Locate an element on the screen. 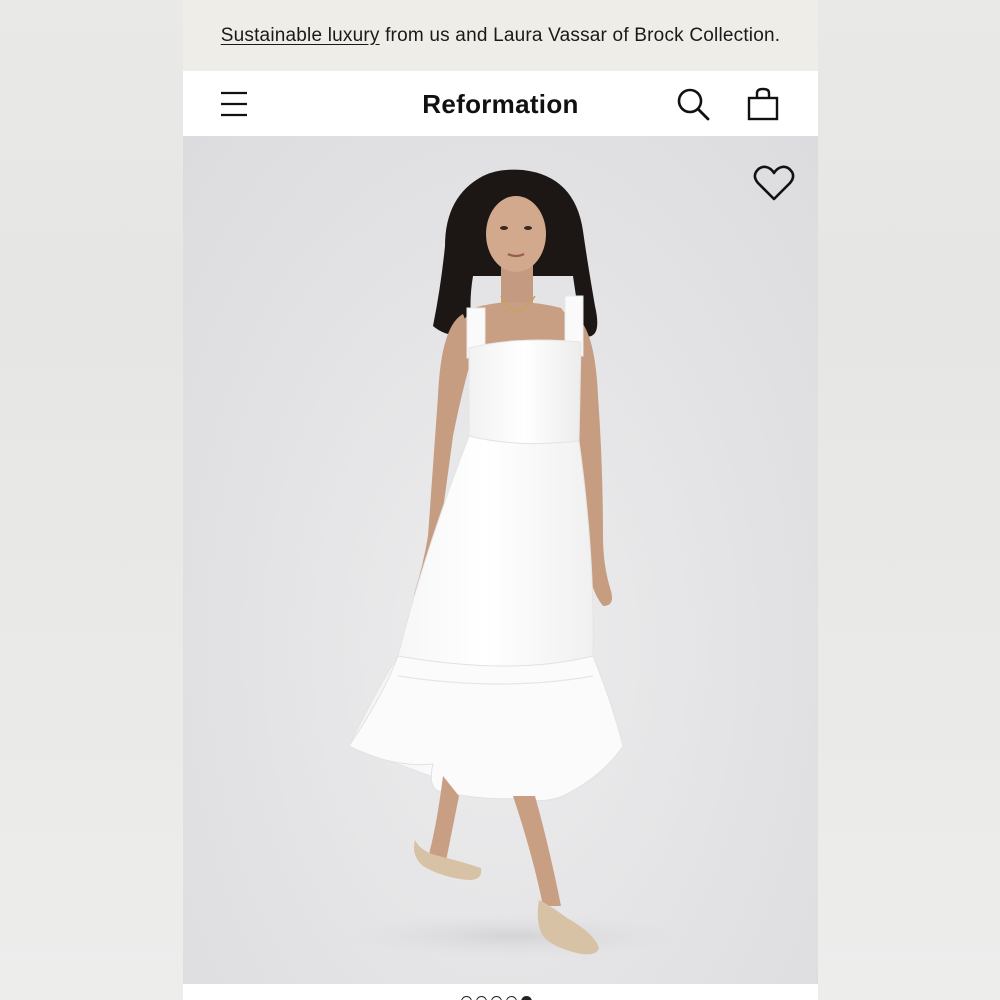  carousel-dots is located at coordinates (496, 998).